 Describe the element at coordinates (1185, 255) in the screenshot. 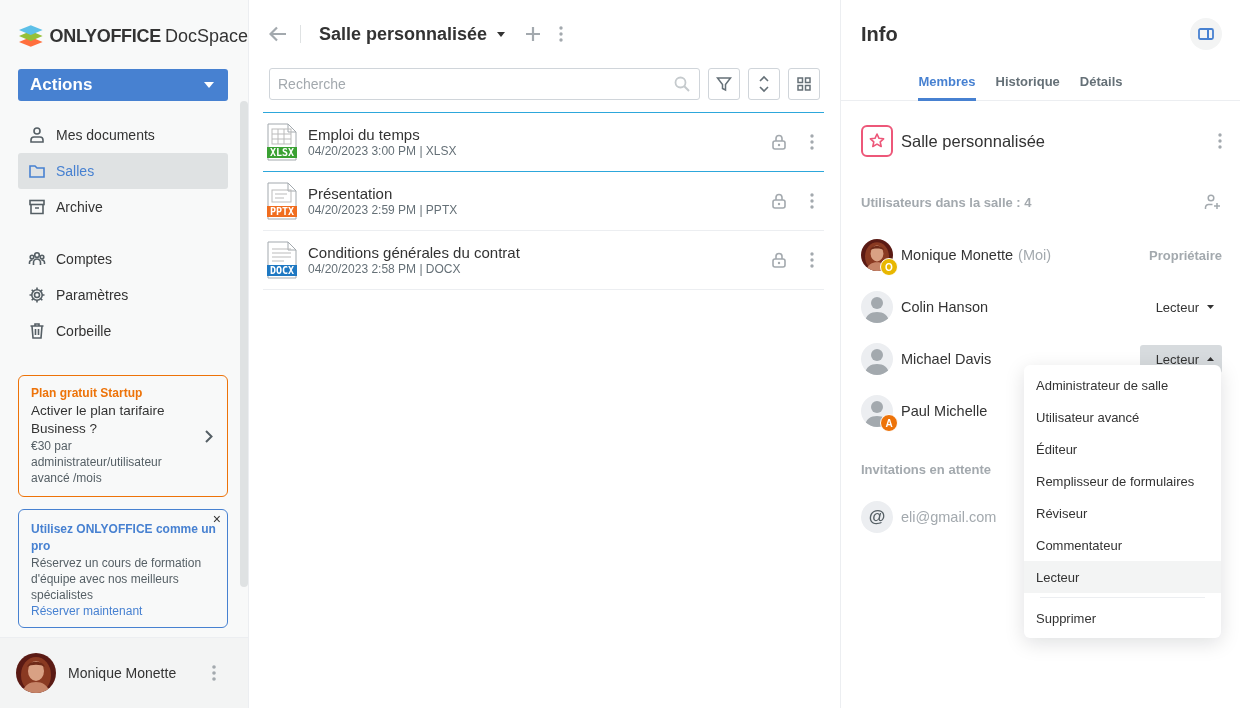

I see `member-role: Propriétaire` at that location.